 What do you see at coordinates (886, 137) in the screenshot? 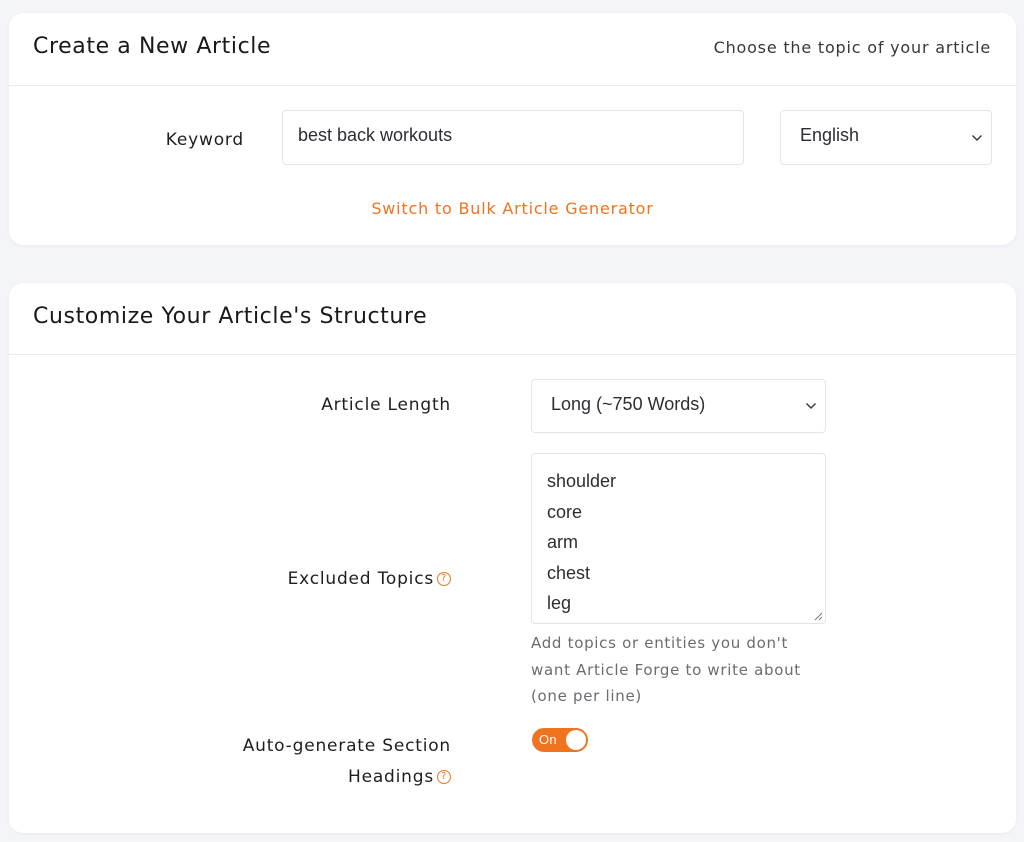
I see `language-select: English` at bounding box center [886, 137].